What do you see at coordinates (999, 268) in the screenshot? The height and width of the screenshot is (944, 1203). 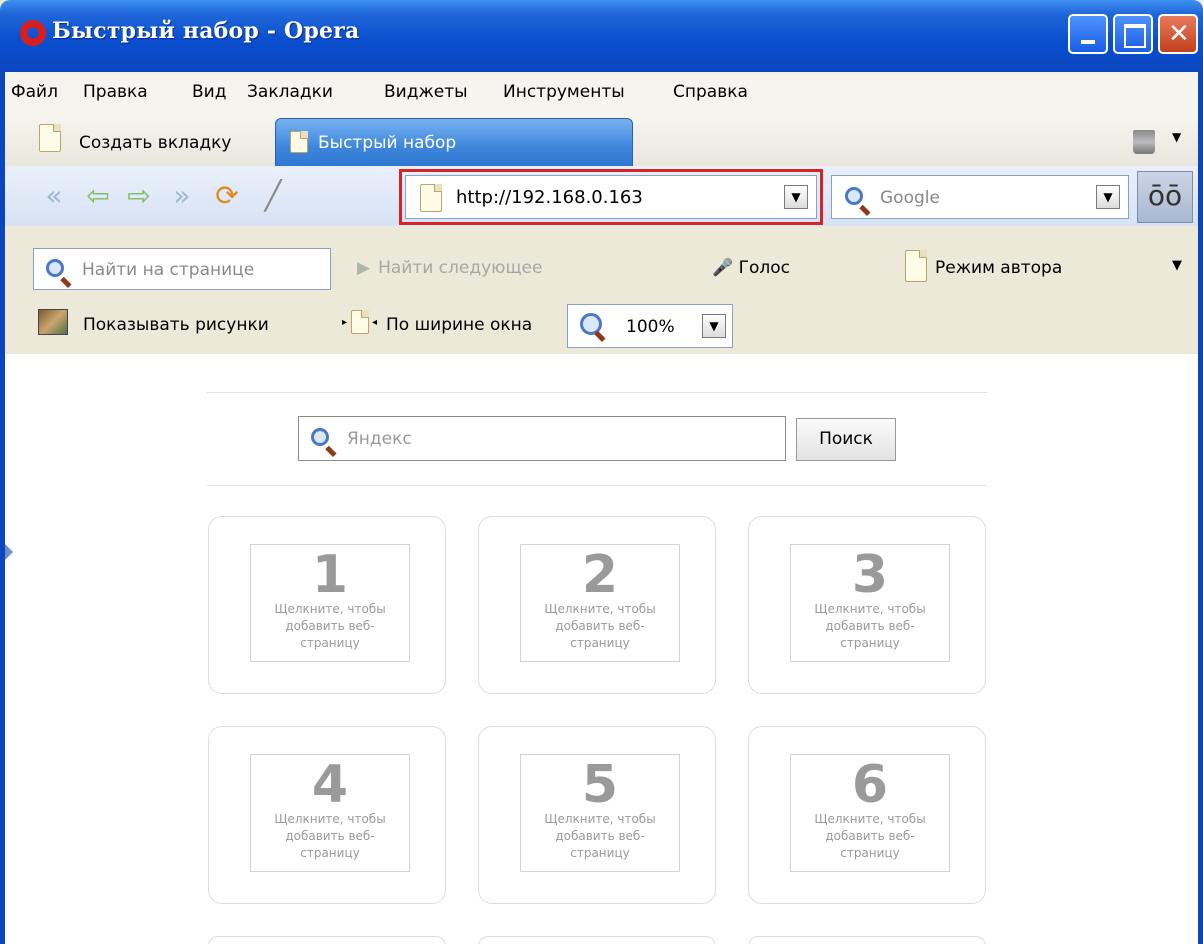 I see `author-mode-label: Режим автора` at bounding box center [999, 268].